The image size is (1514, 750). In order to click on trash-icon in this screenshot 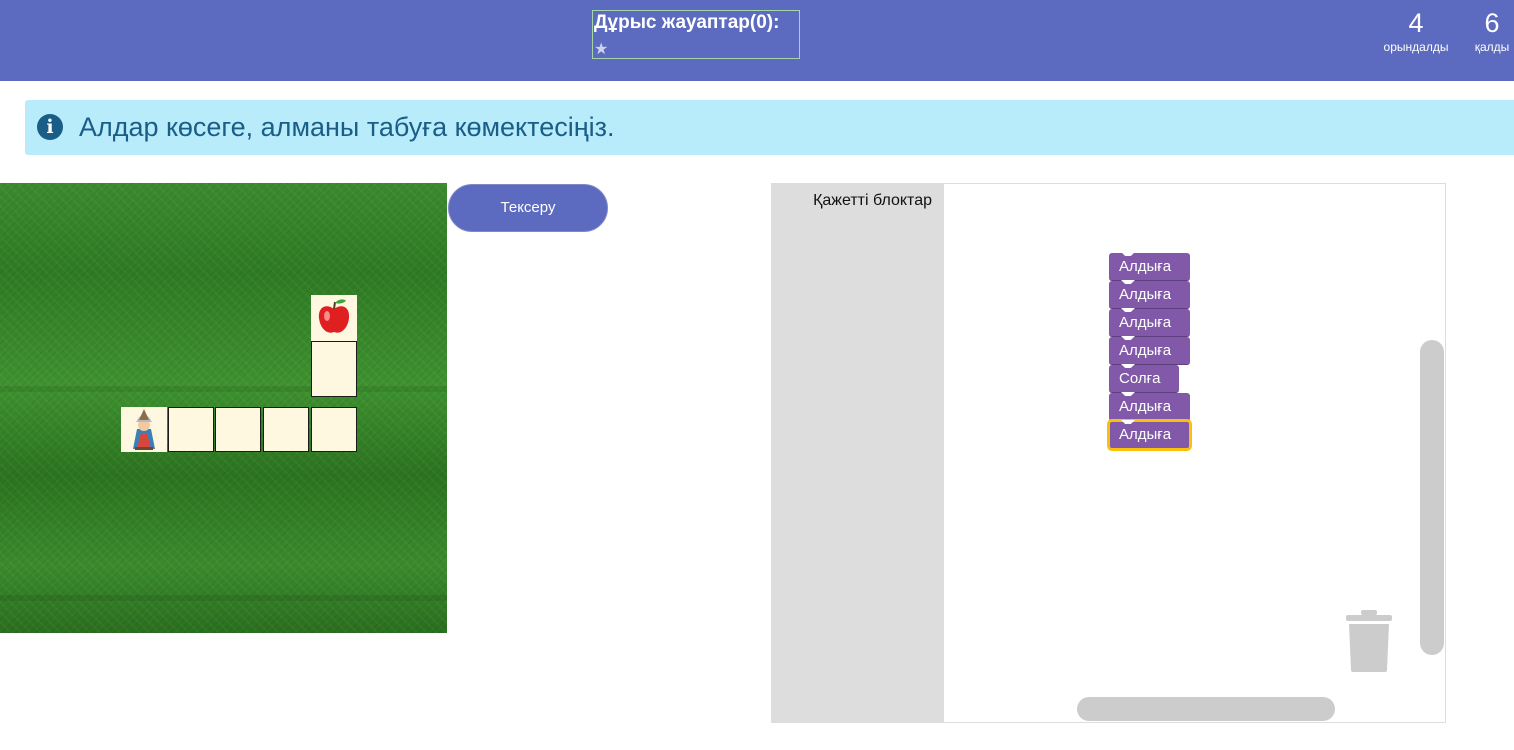, I will do `click(1369, 642)`.